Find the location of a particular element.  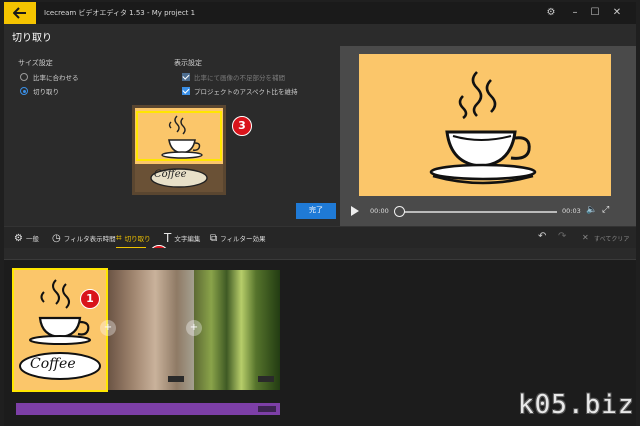

close-button: ✕ is located at coordinates (617, 13).